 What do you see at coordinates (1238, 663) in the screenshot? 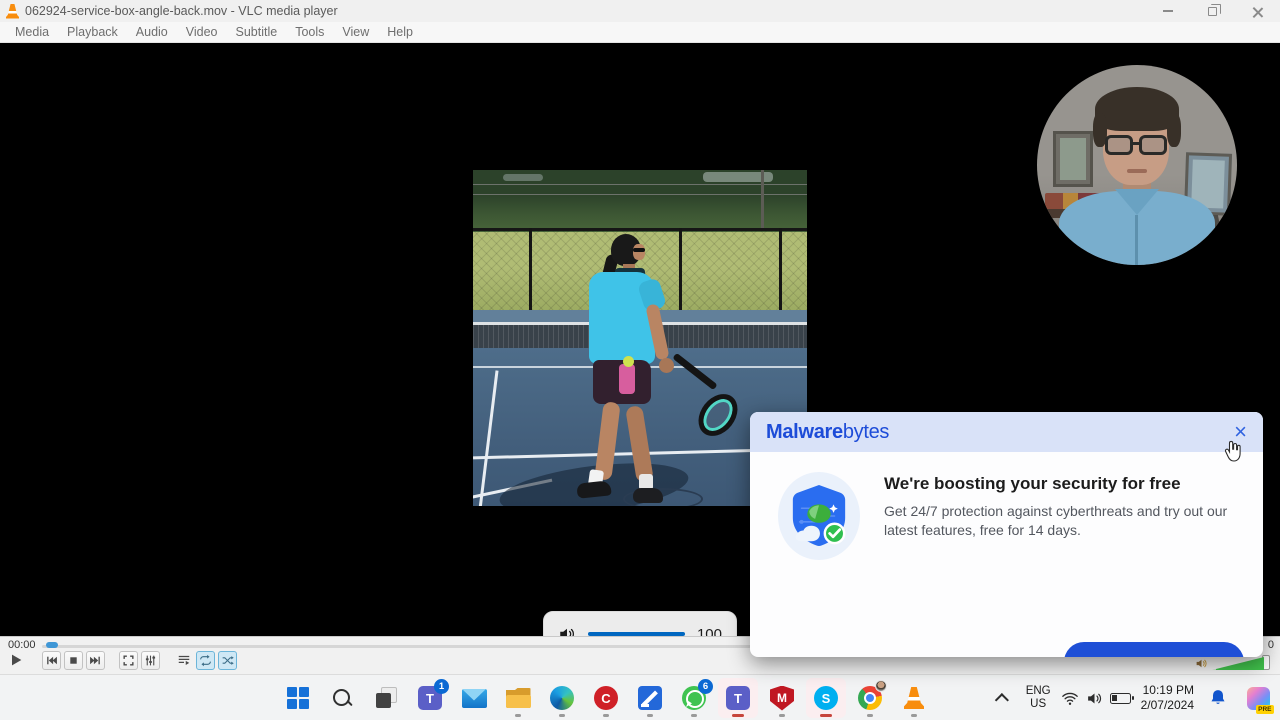
I see `vlc-volume-slider` at bounding box center [1238, 663].